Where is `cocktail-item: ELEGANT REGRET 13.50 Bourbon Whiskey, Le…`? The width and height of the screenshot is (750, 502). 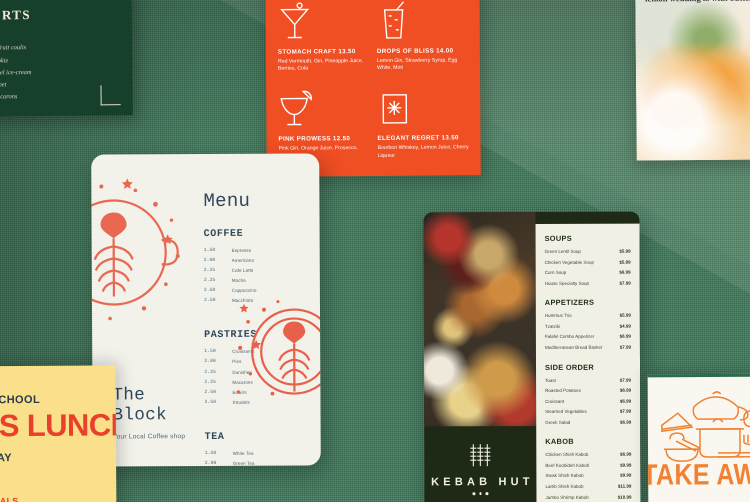 cocktail-item: ELEGANT REGRET 13.50 Bourbon Whiskey, Le… is located at coordinates (423, 125).